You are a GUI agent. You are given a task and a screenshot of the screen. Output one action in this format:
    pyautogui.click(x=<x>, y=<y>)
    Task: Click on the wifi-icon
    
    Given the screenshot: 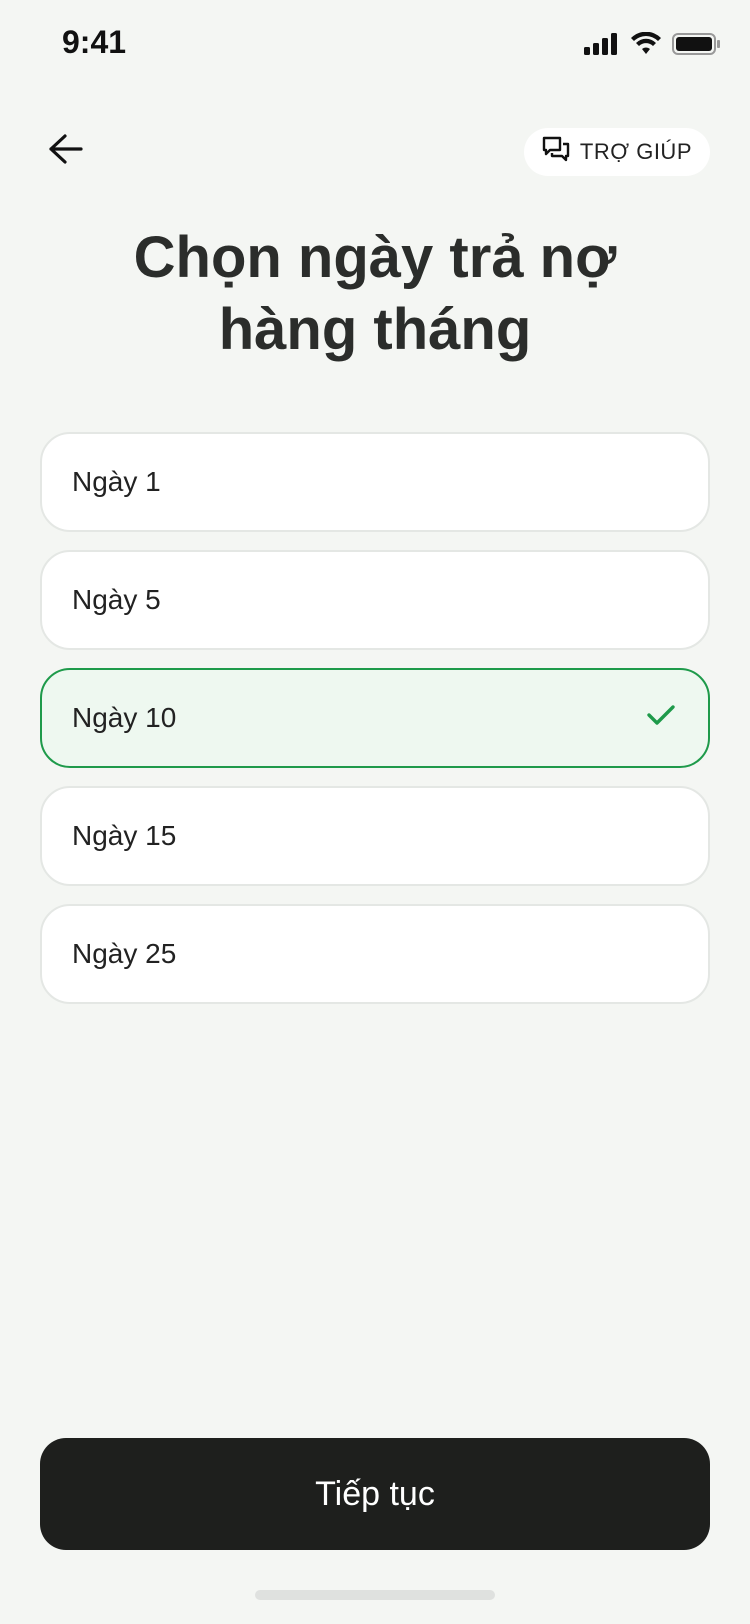 What is the action you would take?
    pyautogui.click(x=646, y=46)
    